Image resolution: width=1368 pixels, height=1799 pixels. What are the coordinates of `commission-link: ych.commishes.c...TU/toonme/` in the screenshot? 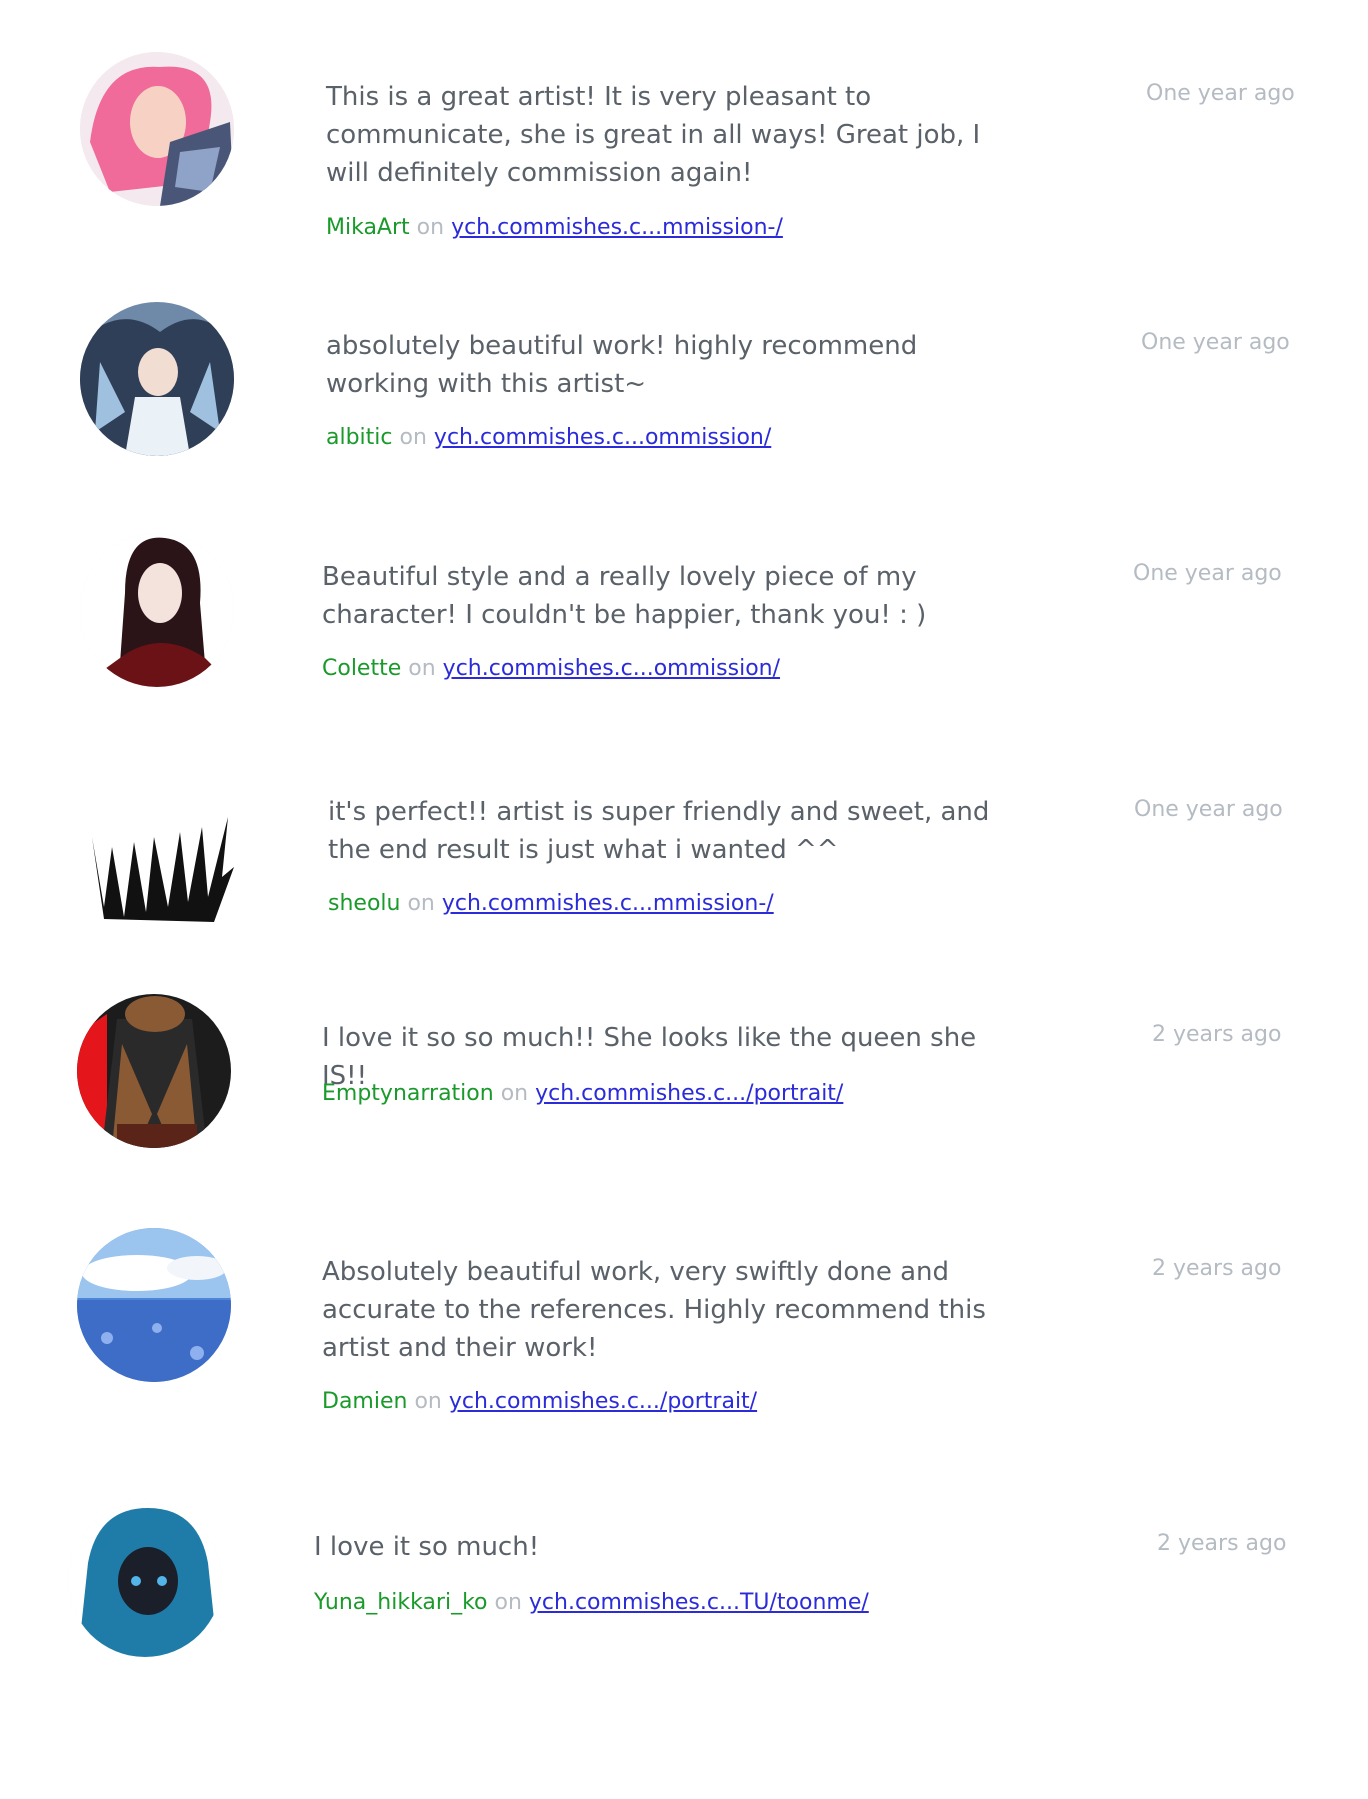 It's located at (699, 1602).